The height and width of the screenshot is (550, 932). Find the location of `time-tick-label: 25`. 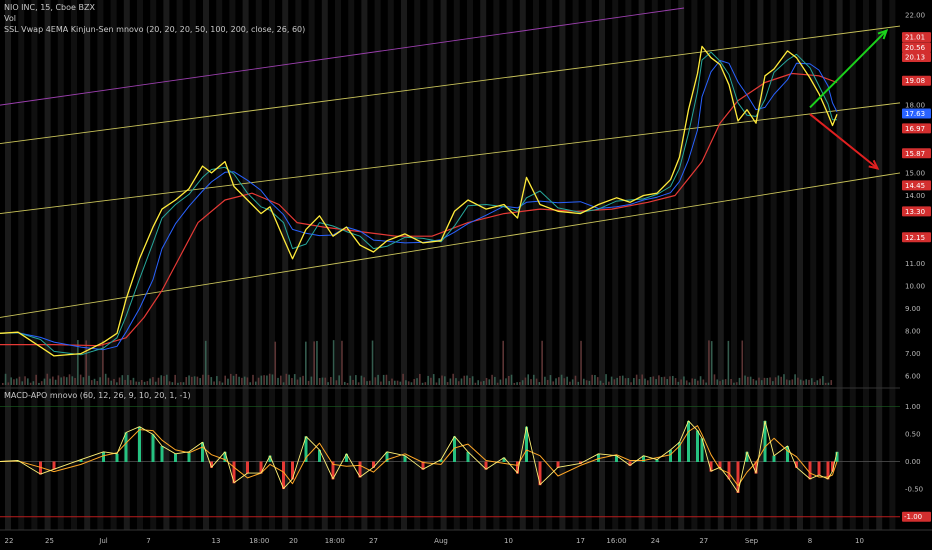

time-tick-label: 25 is located at coordinates (49, 541).